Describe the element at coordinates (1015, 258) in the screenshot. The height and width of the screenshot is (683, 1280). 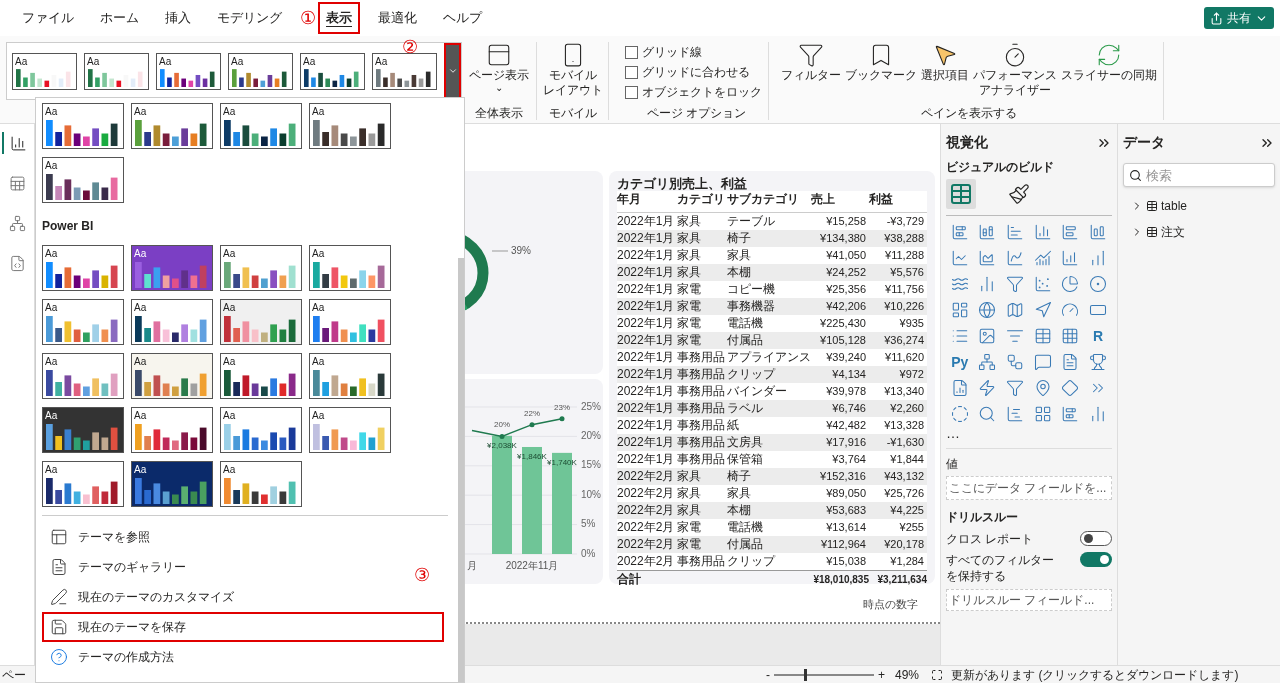
I see `curve-chart-icon` at that location.